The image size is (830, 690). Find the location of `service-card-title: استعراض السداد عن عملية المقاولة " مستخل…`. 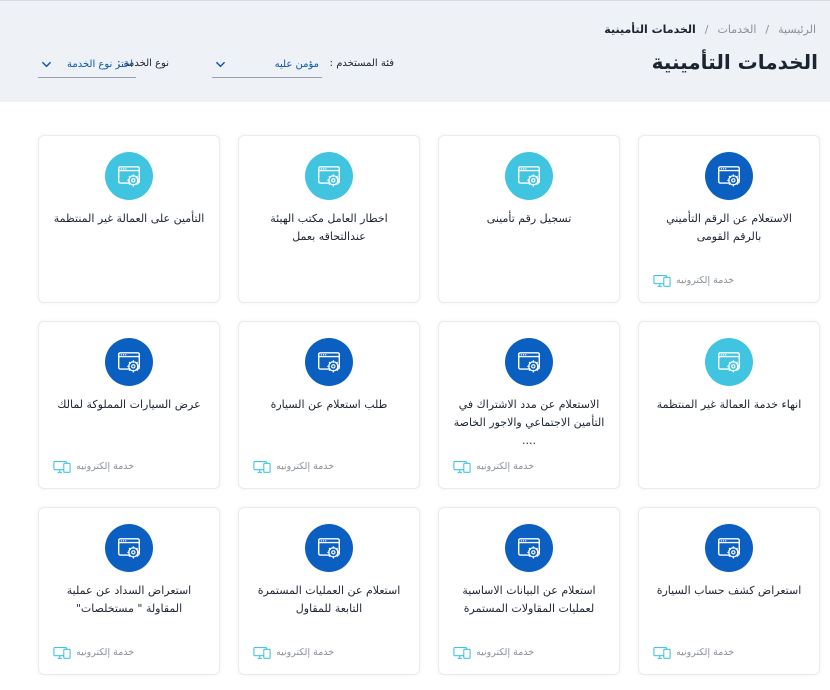

service-card-title: استعراض السداد عن عملية المقاولة " مستخل… is located at coordinates (129, 599).